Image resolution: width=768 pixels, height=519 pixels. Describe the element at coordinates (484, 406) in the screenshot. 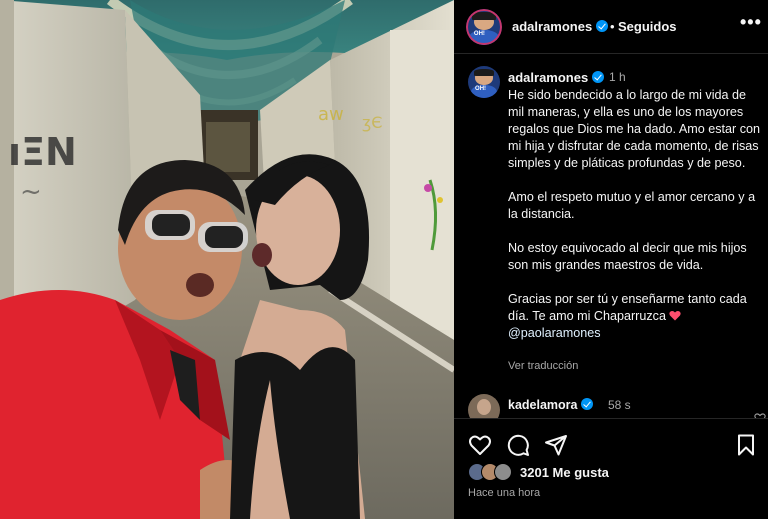

I see `comment-avatar` at that location.